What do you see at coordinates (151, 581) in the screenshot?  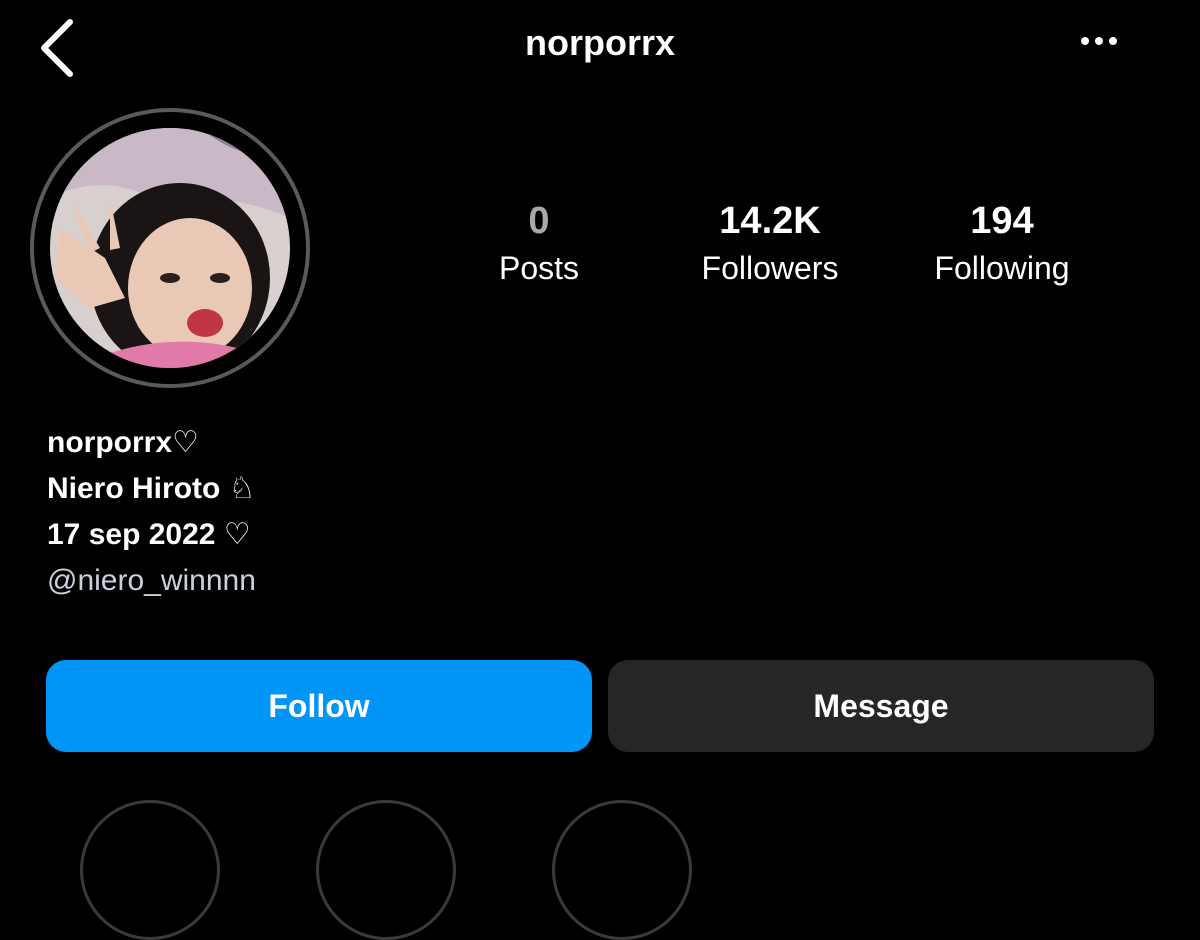 I see `bio-mention-link: @niero_winnnn` at bounding box center [151, 581].